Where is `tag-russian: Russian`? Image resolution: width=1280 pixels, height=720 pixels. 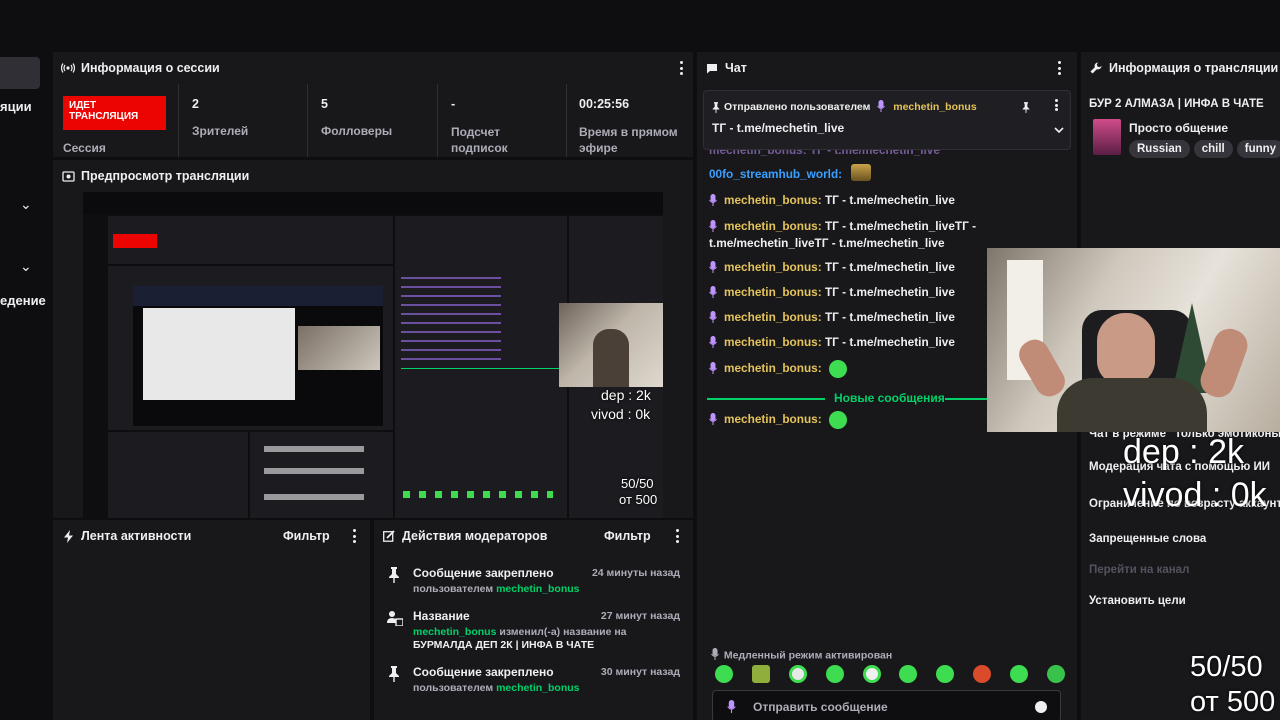 tag-russian: Russian is located at coordinates (1159, 149).